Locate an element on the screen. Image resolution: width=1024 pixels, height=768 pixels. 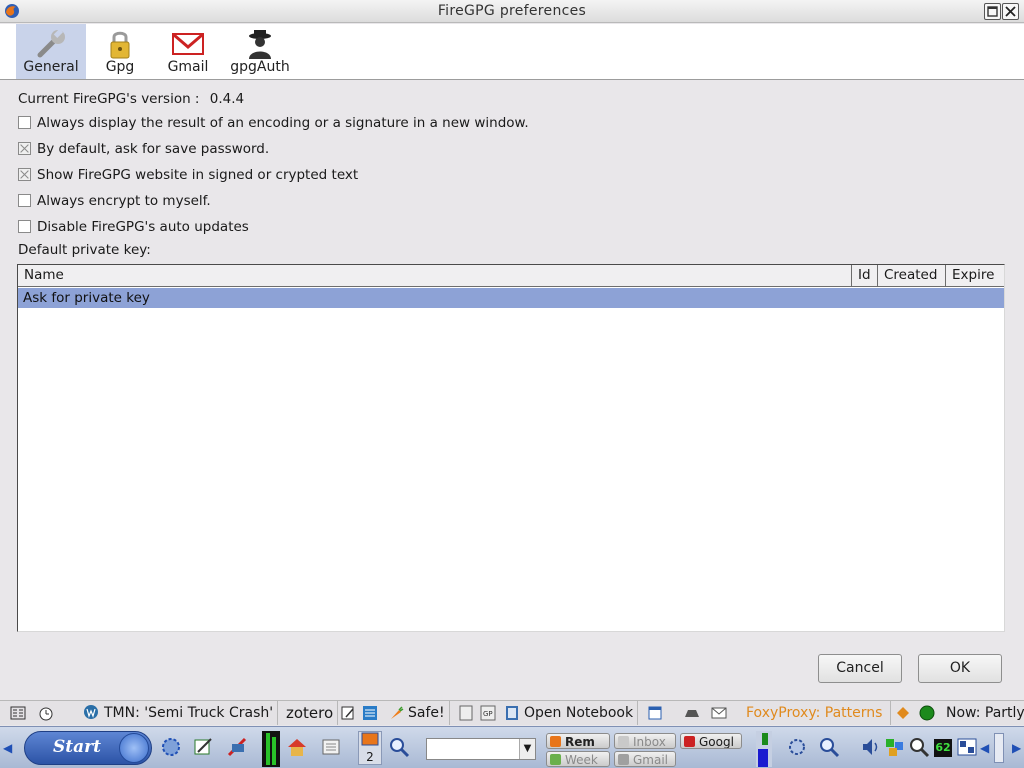
start-button: Start is located at coordinates (88, 748).